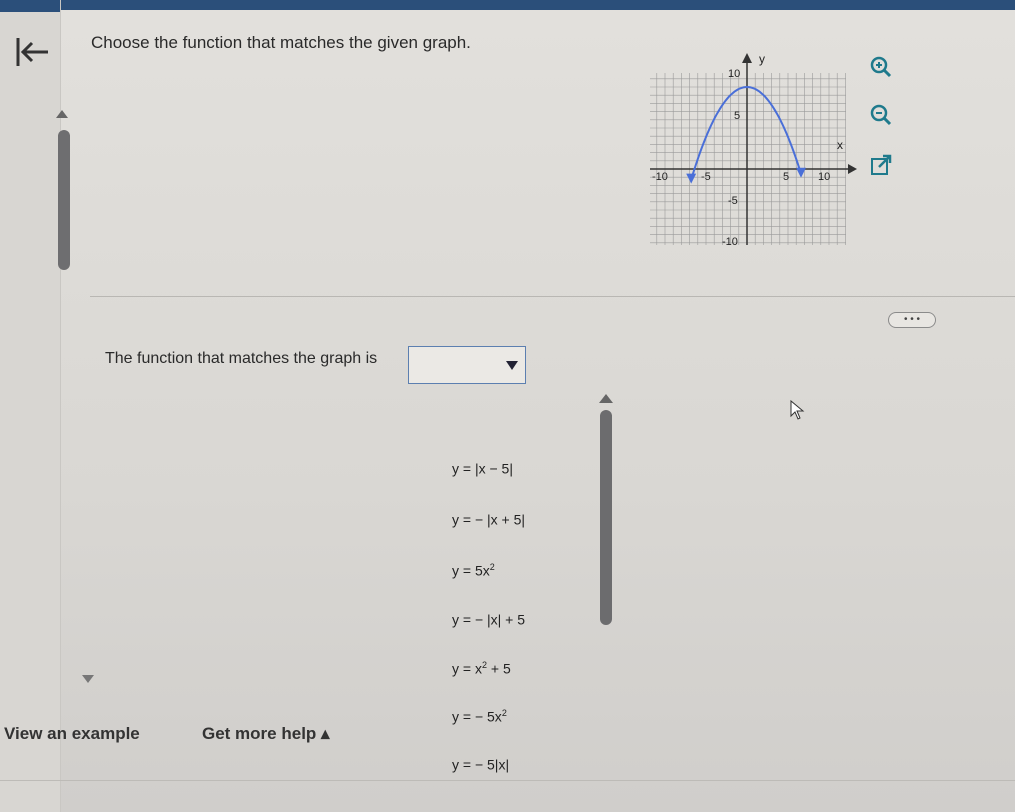 This screenshot has width=1015, height=812. Describe the element at coordinates (88, 679) in the screenshot. I see `left-scroll-down-arrow` at that location.